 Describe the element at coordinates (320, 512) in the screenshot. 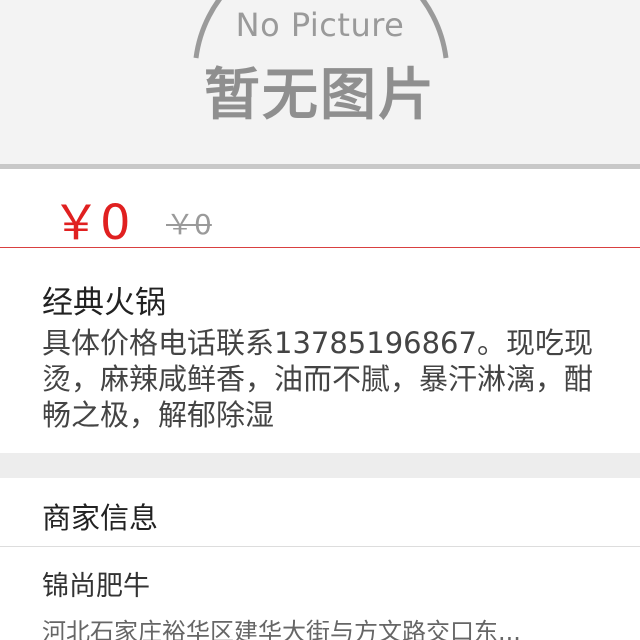

I see `merchant-section-header: 商家信息` at that location.